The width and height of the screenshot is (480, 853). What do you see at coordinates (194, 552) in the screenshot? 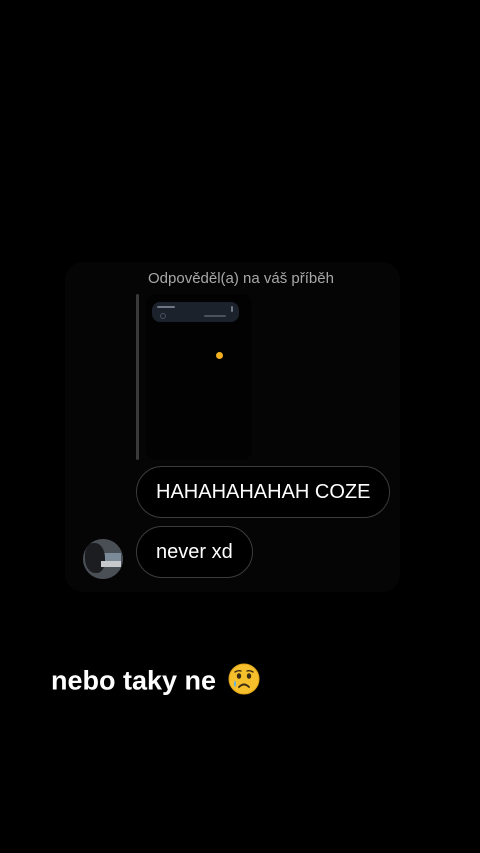
I see `message-bubble: never xd` at bounding box center [194, 552].